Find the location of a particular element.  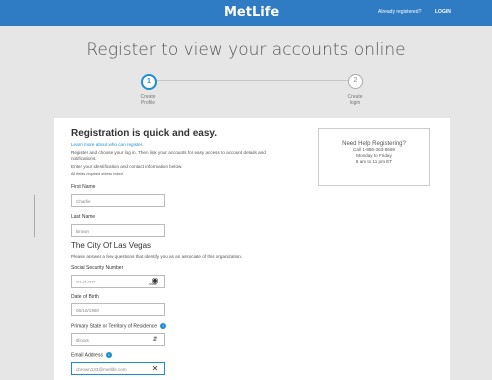

step-2-indicator: 2 is located at coordinates (355, 81).